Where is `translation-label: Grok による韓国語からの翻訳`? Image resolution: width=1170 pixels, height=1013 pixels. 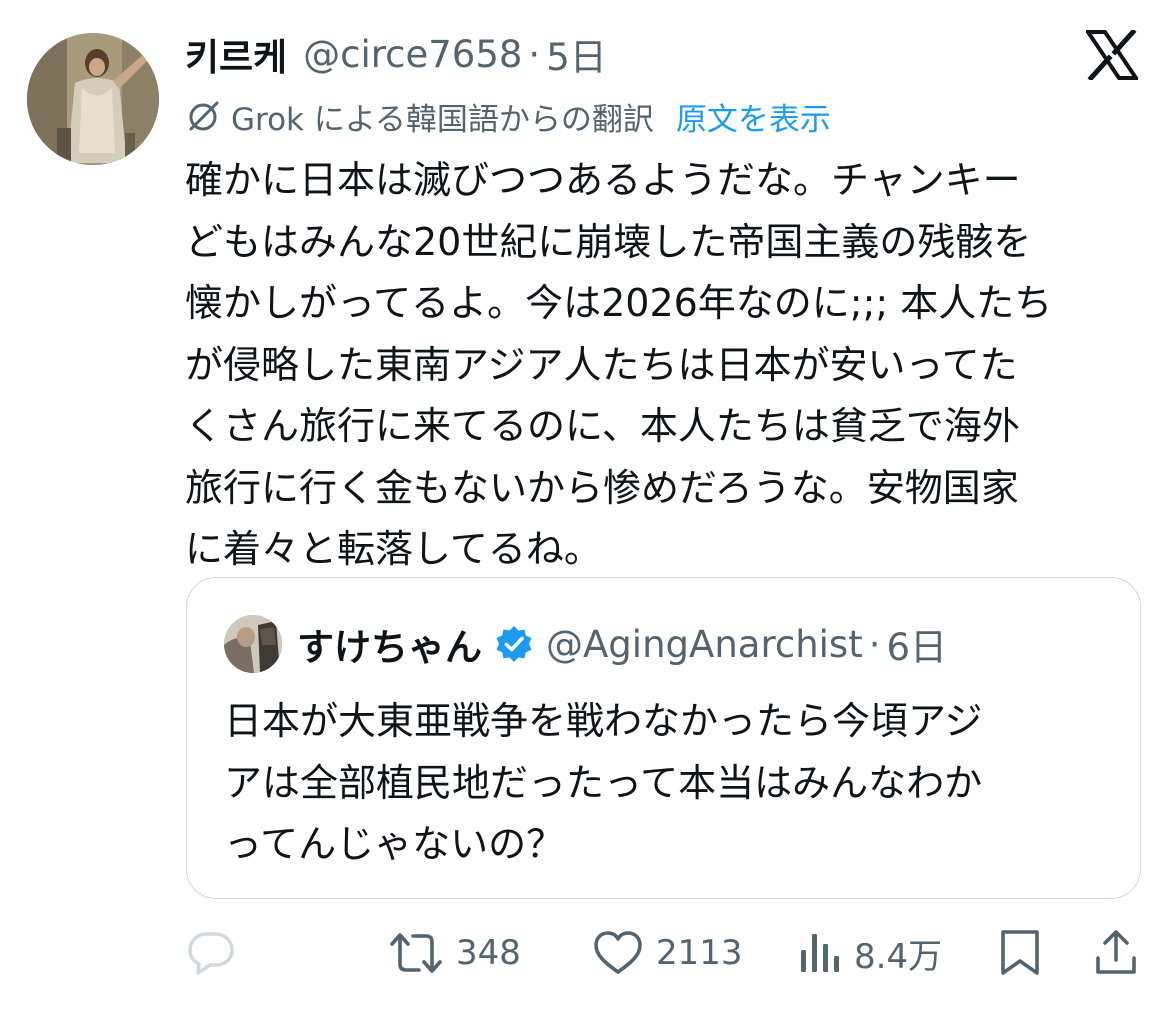 translation-label: Grok による韓国語からの翻訳 is located at coordinates (442, 119).